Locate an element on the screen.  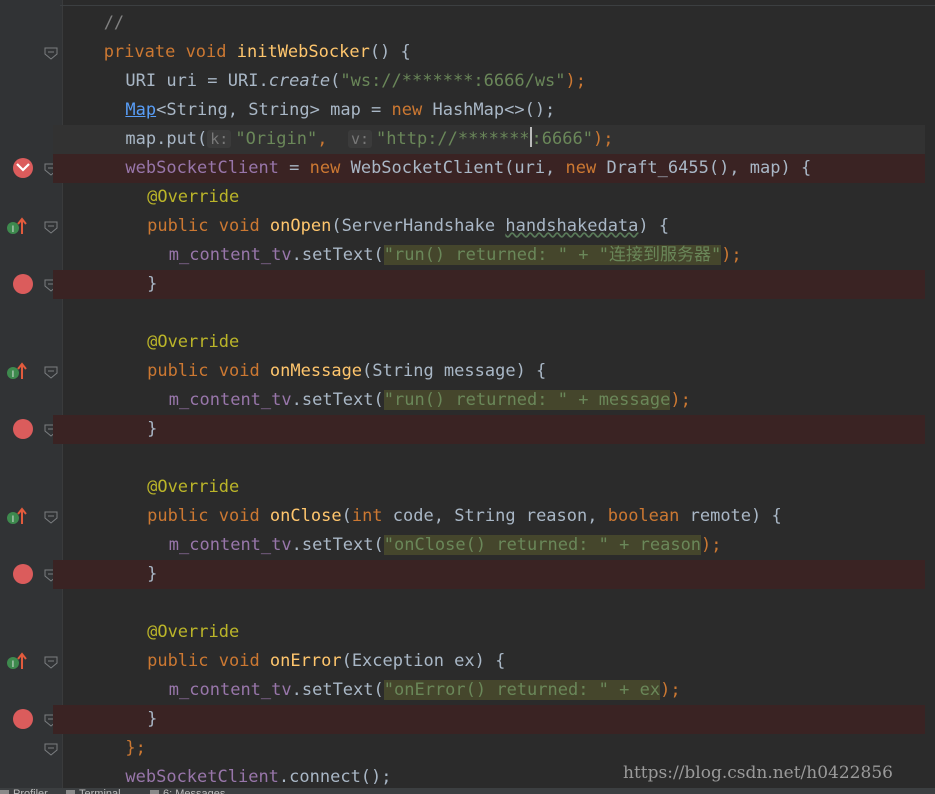
code-token: "Origin" is located at coordinates (276, 139).